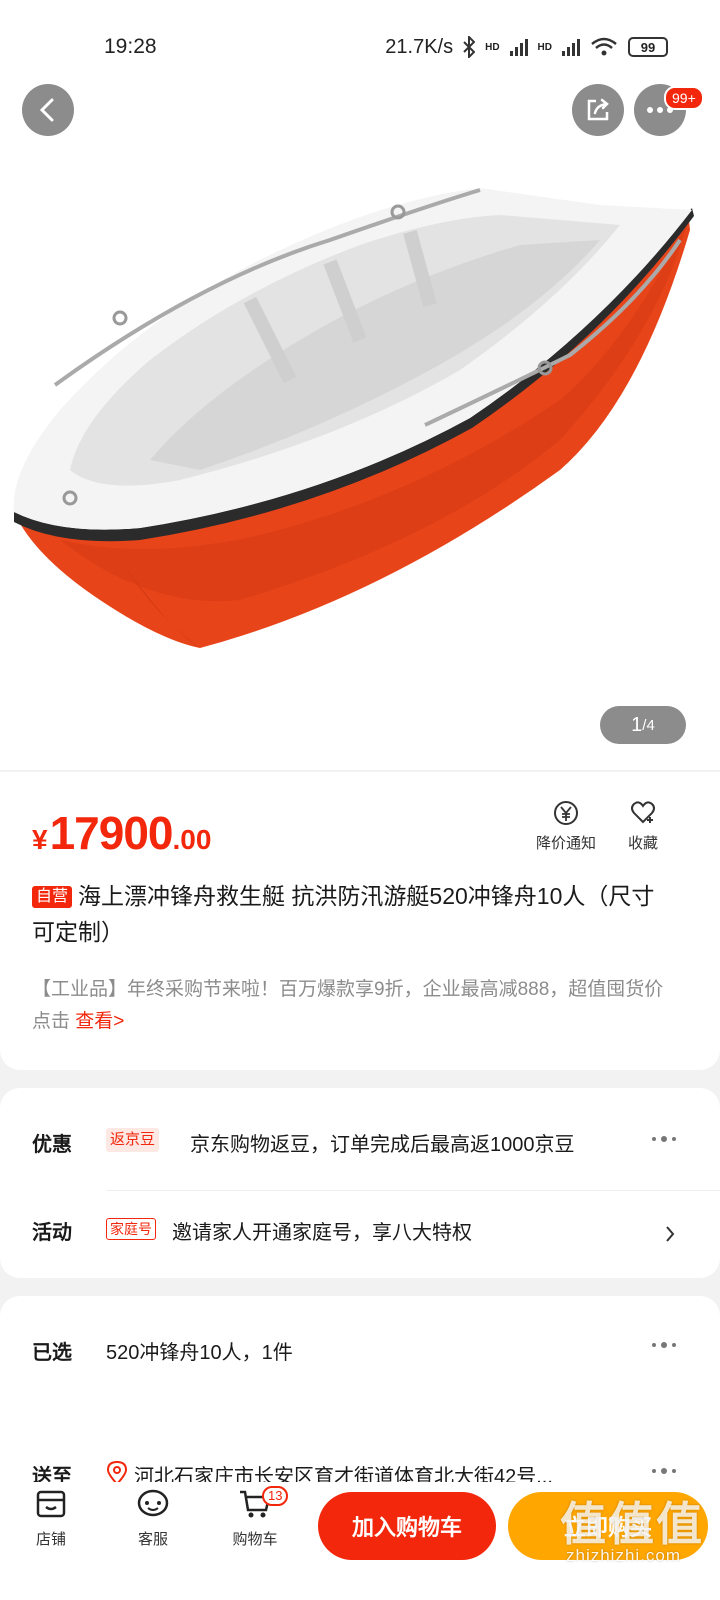  I want to click on favorite-button: 收藏, so click(643, 826).